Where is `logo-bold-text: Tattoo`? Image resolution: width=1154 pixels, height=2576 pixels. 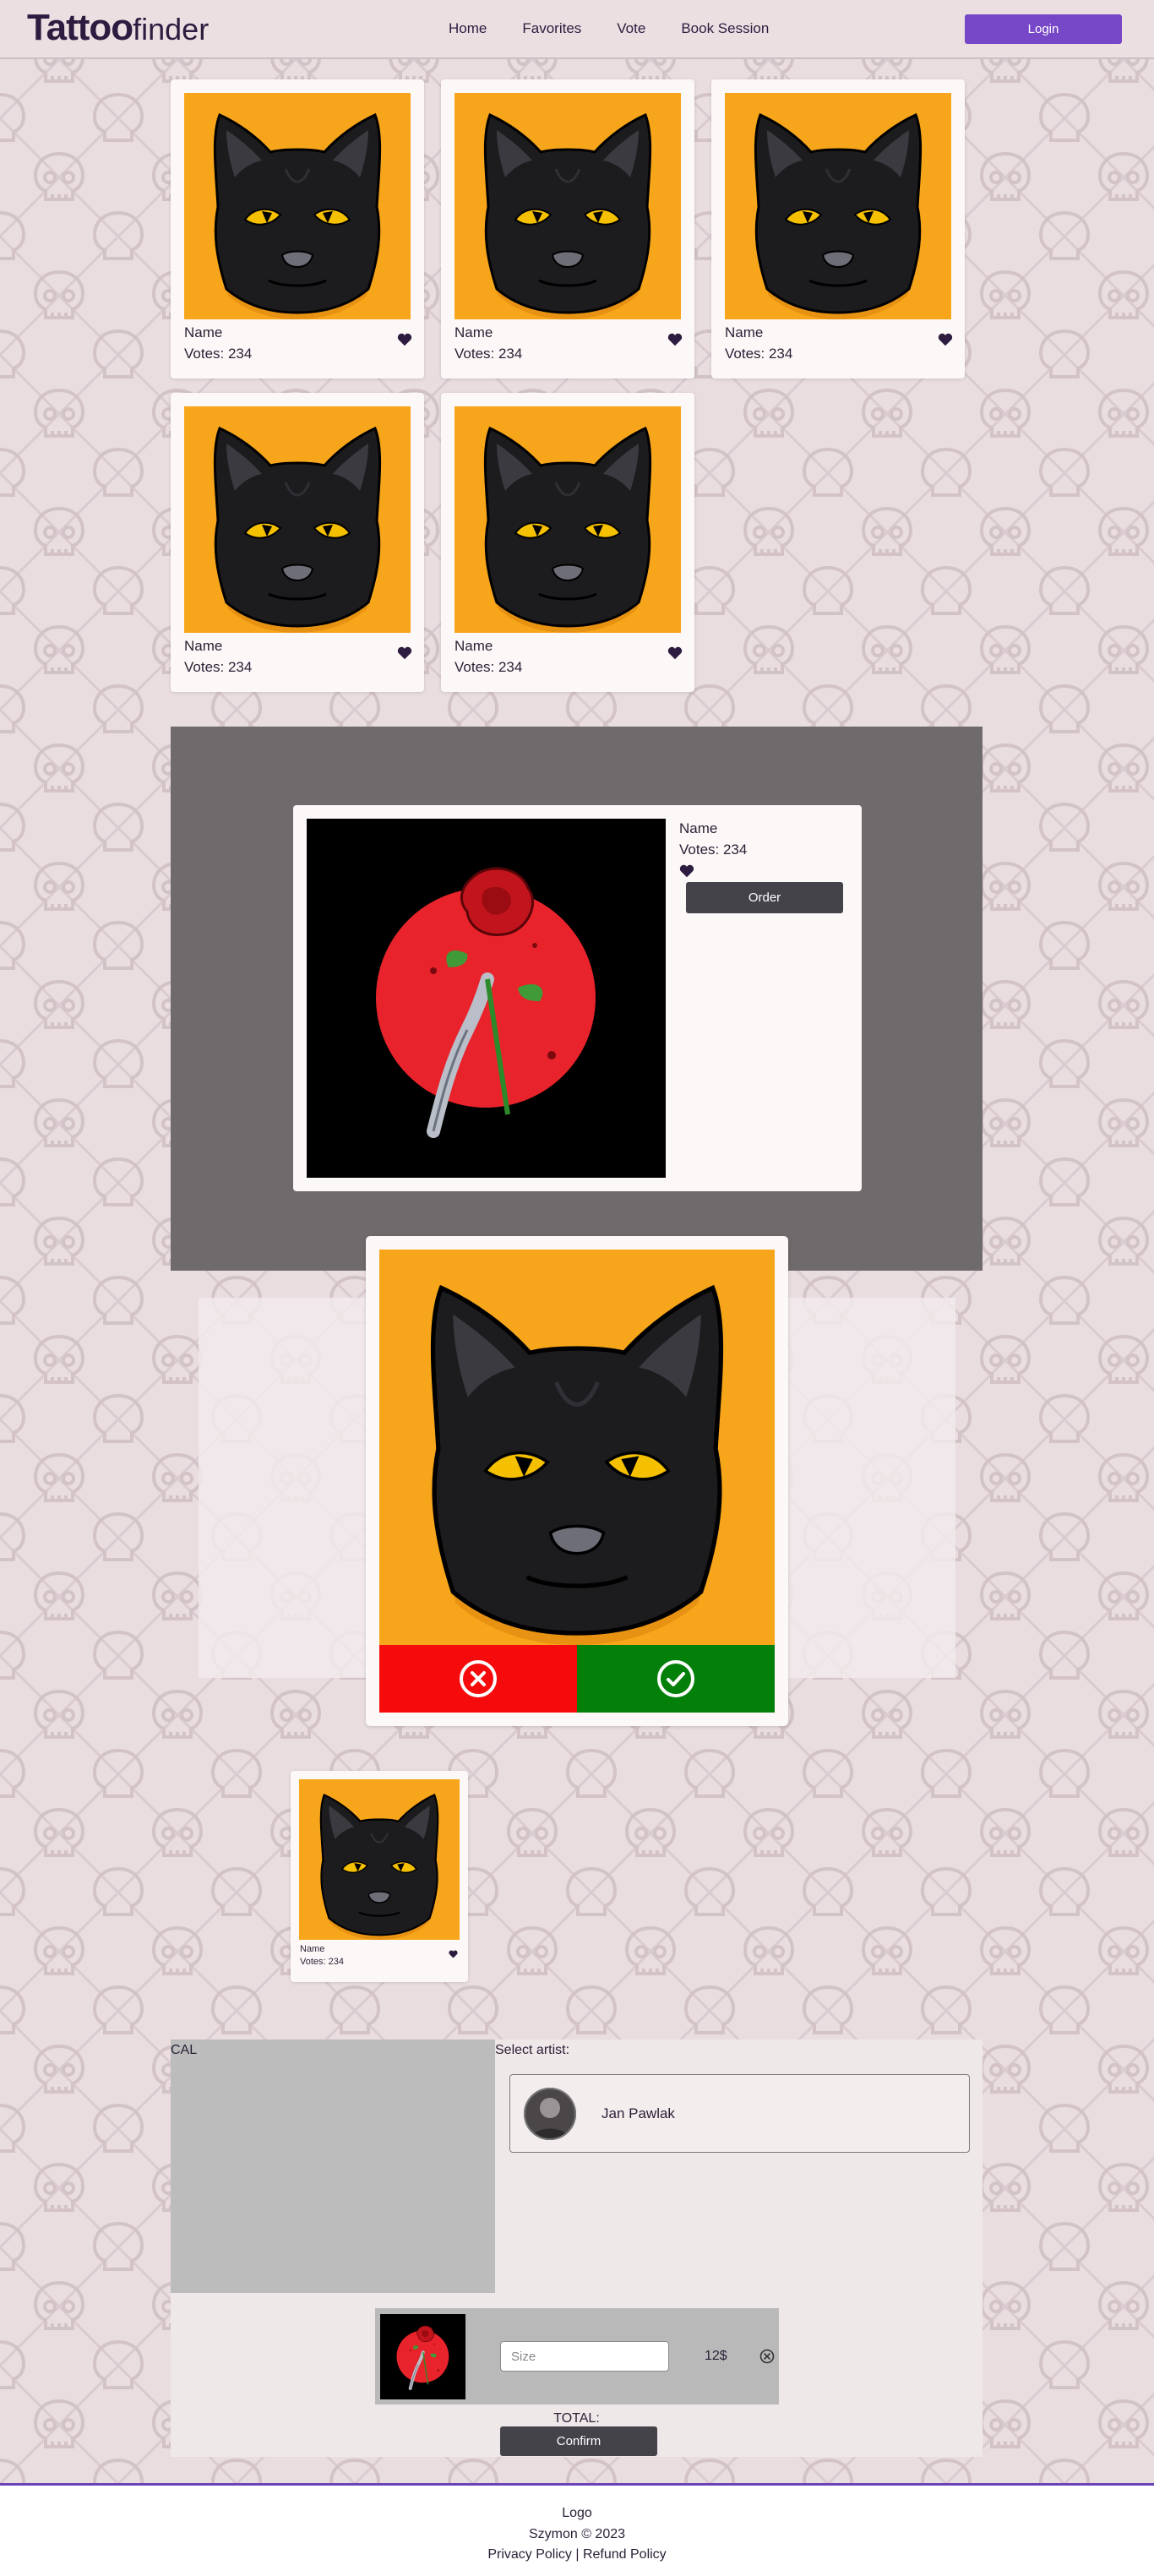
logo-bold-text: Tattoo is located at coordinates (80, 27).